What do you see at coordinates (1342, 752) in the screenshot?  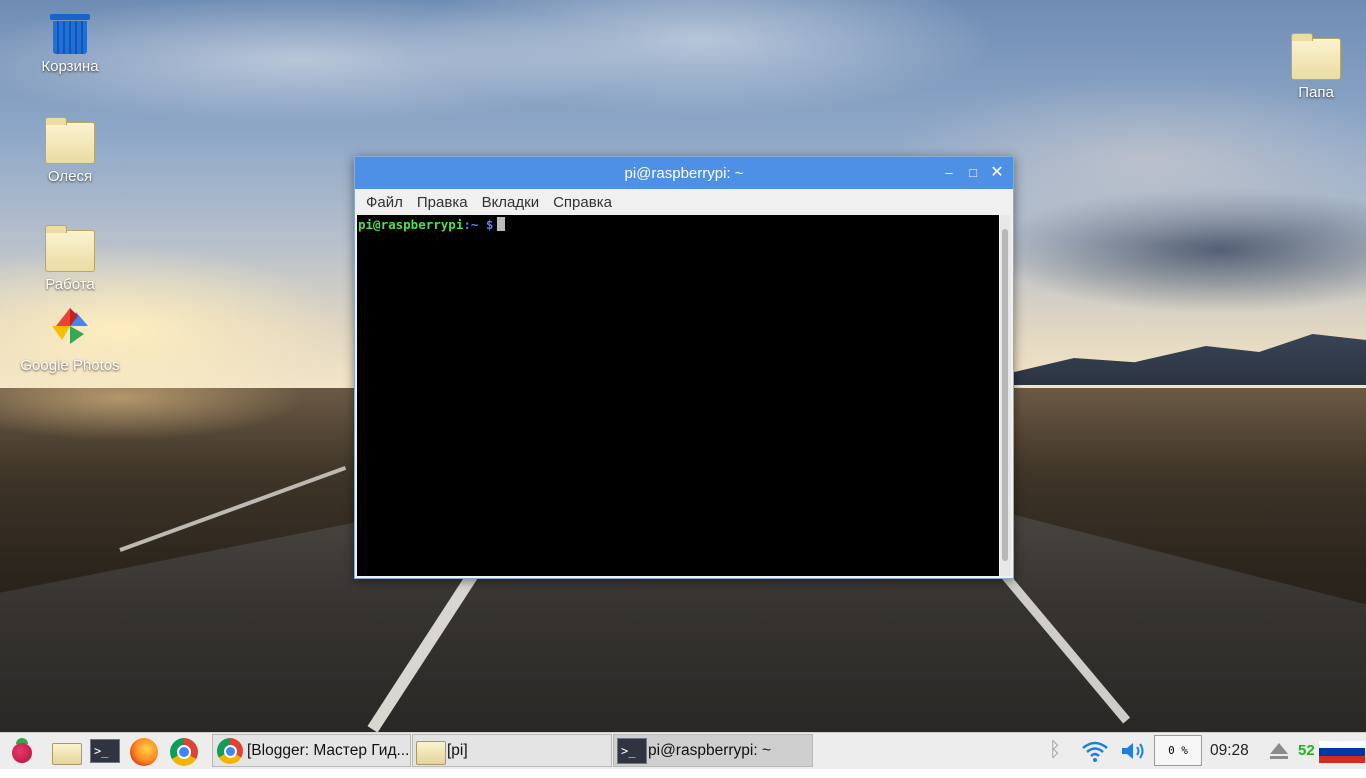 I see `russian-flag-icon` at bounding box center [1342, 752].